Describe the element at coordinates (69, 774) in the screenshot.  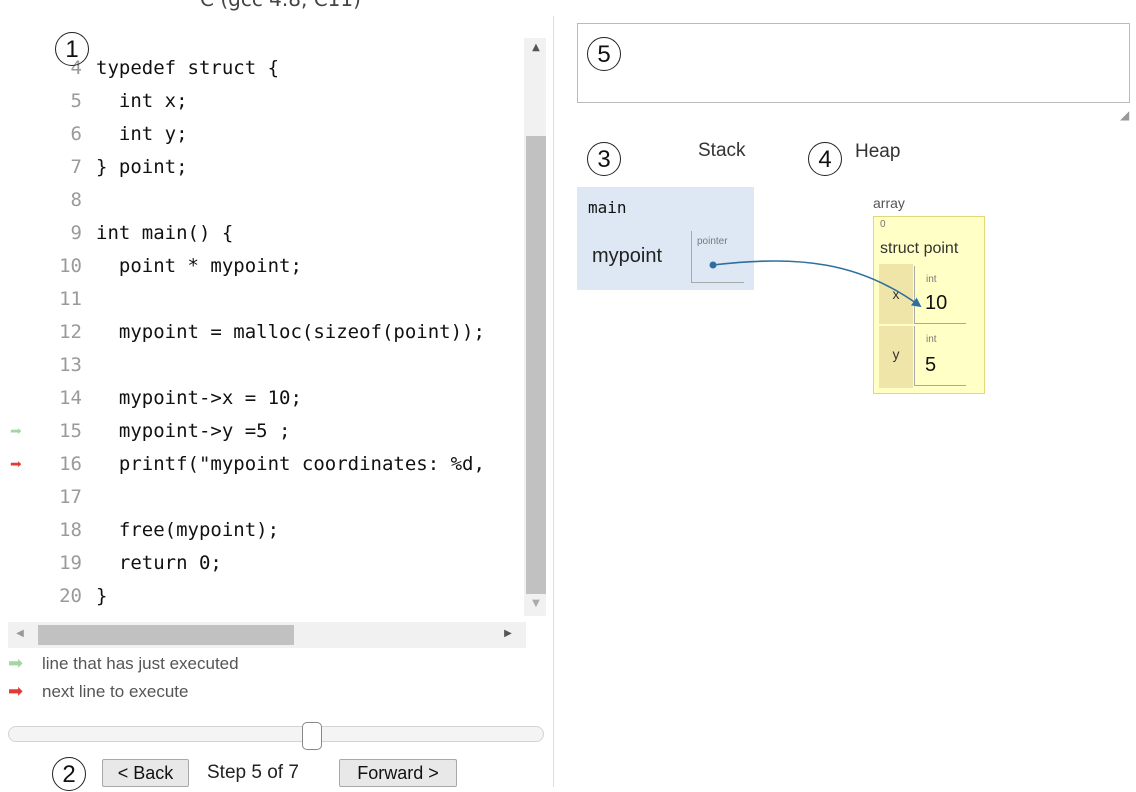
I see `annotation-2: 2` at that location.